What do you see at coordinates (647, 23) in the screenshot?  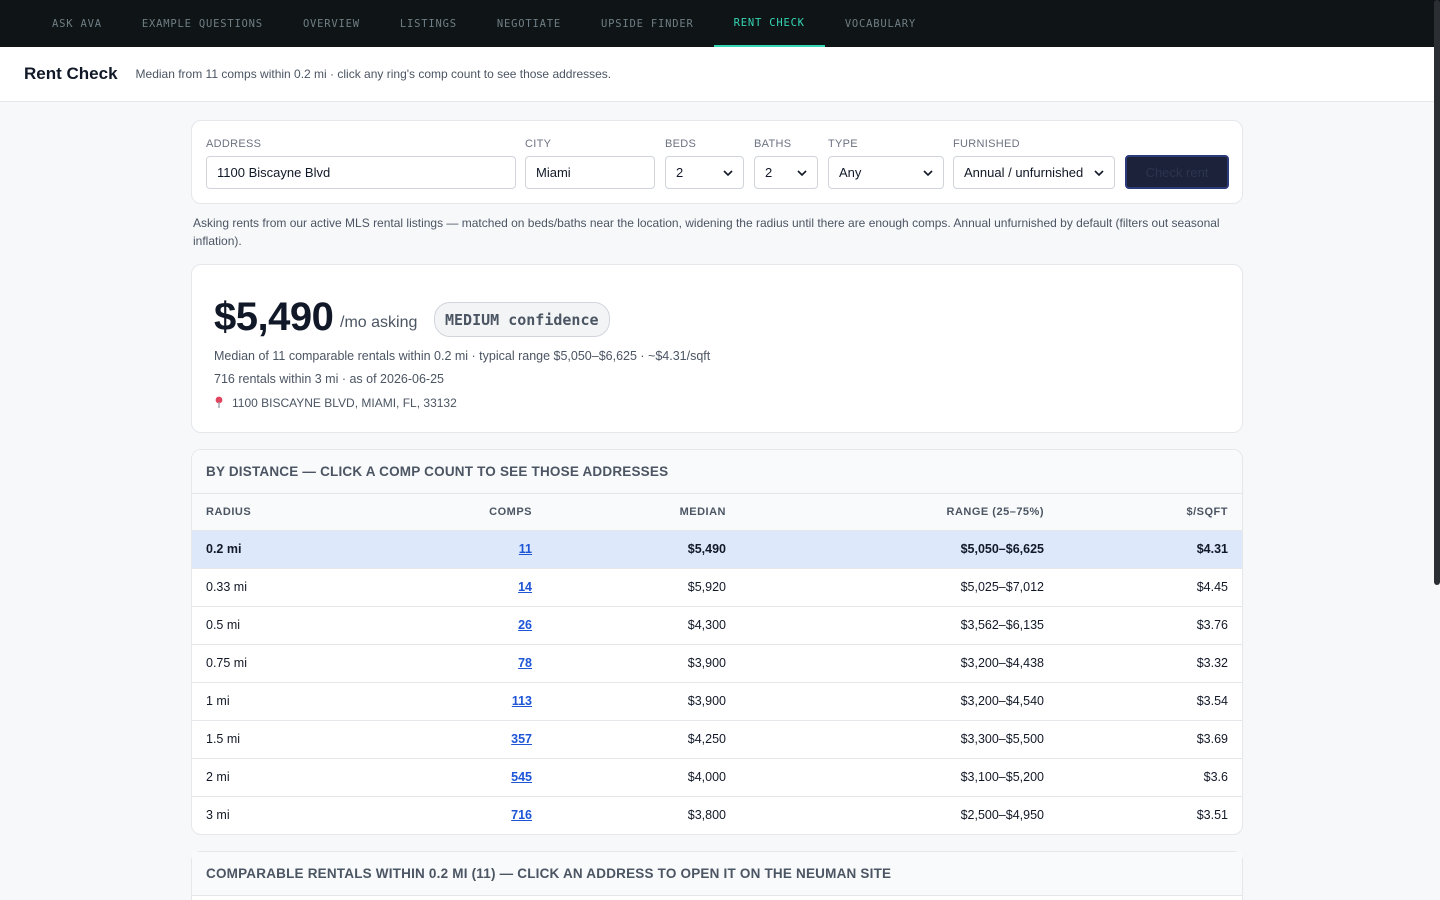 I see `tab-upside-finder: UPSIDE FINDER` at bounding box center [647, 23].